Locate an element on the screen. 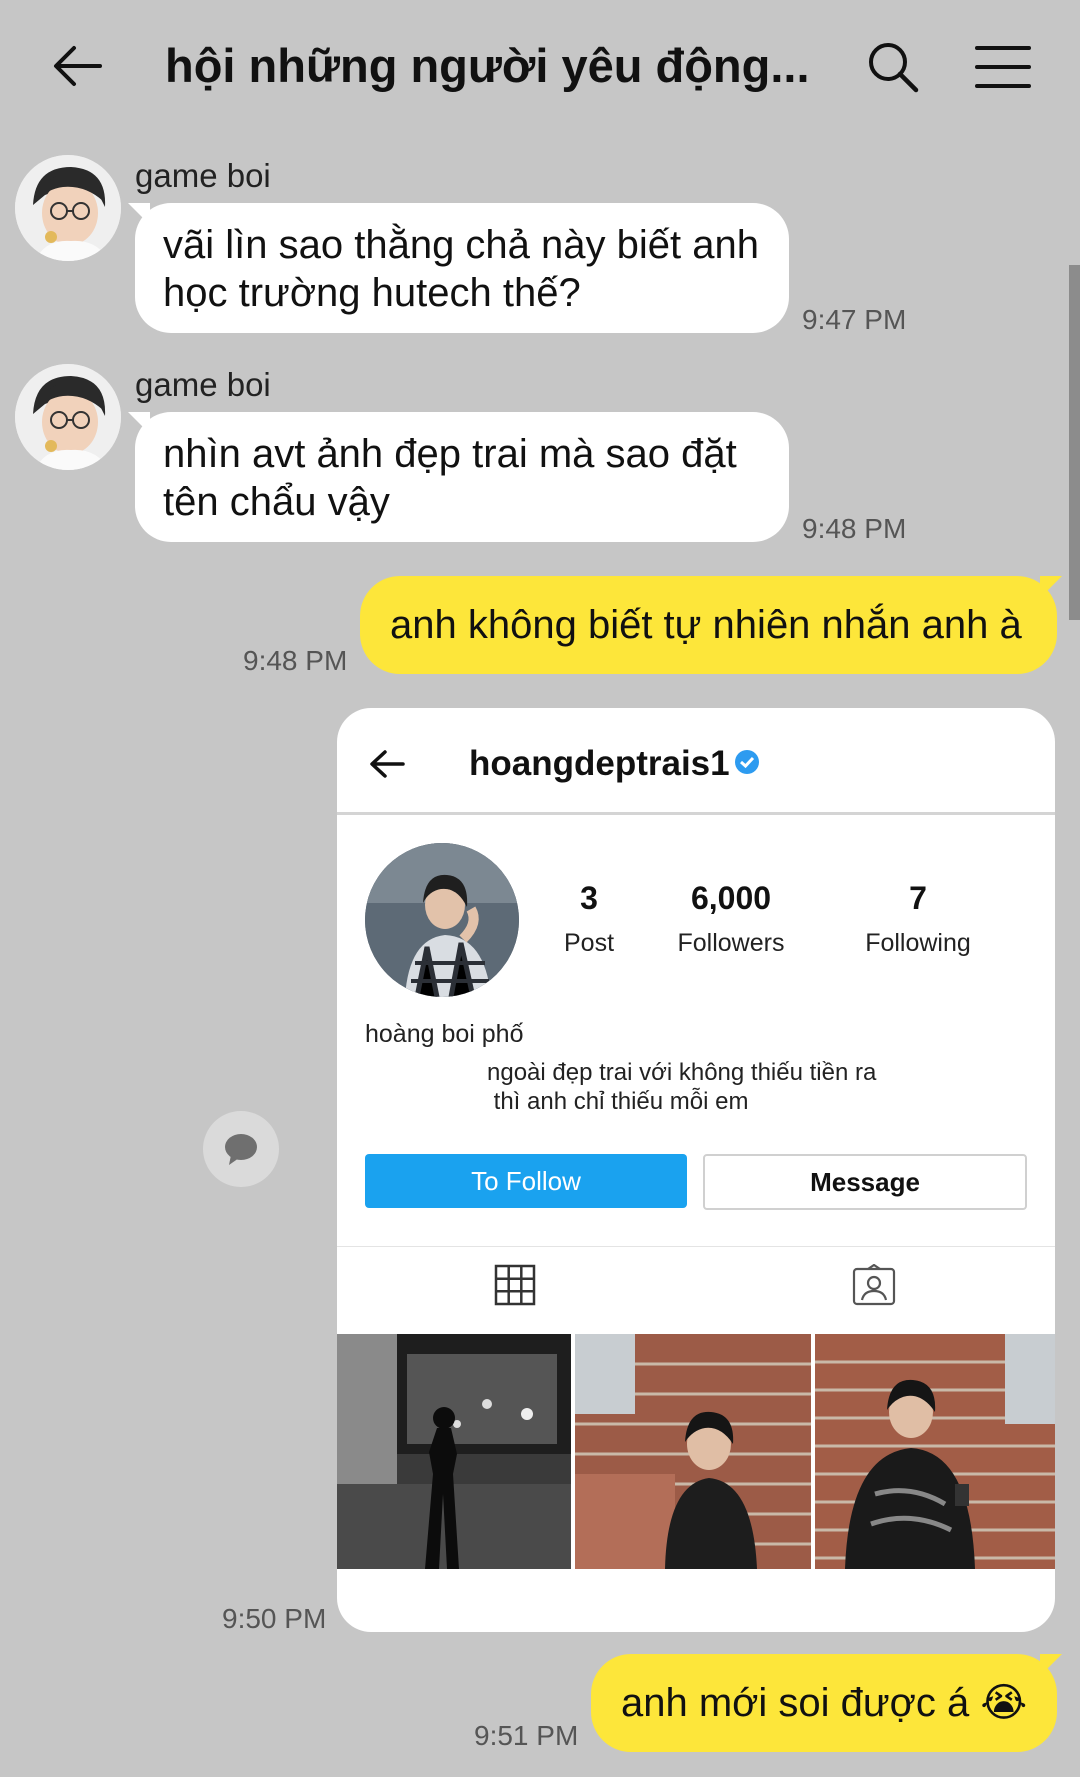 The height and width of the screenshot is (1777, 1080). grid-icon is located at coordinates (515, 1285).